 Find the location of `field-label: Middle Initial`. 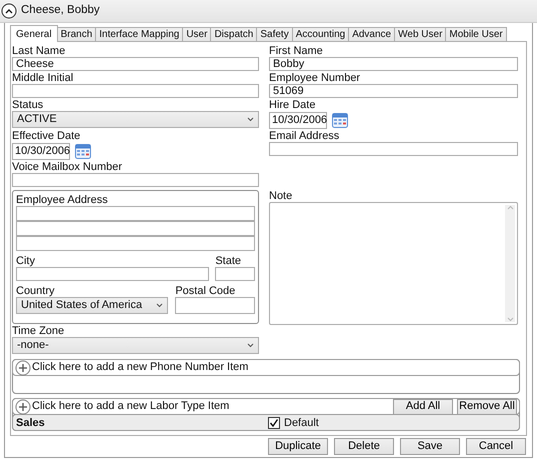

field-label: Middle Initial is located at coordinates (43, 78).